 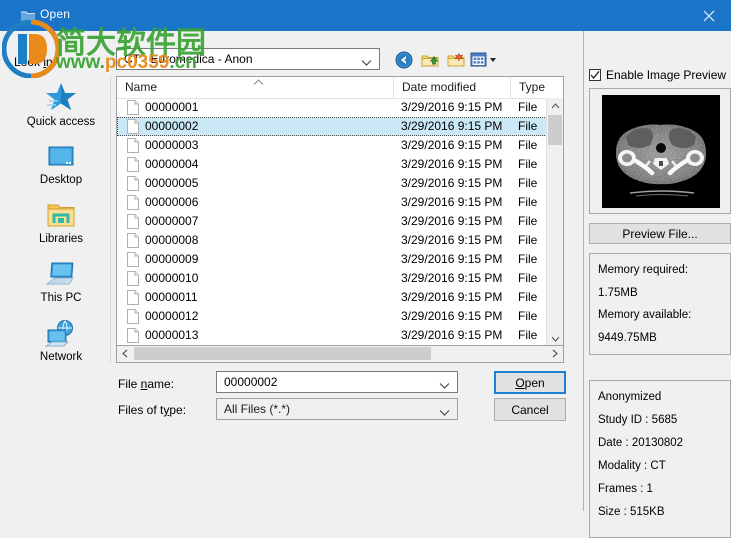 I want to click on table-row: 00000010 3/29/2016 9:15 PM File, so click(x=340, y=278).